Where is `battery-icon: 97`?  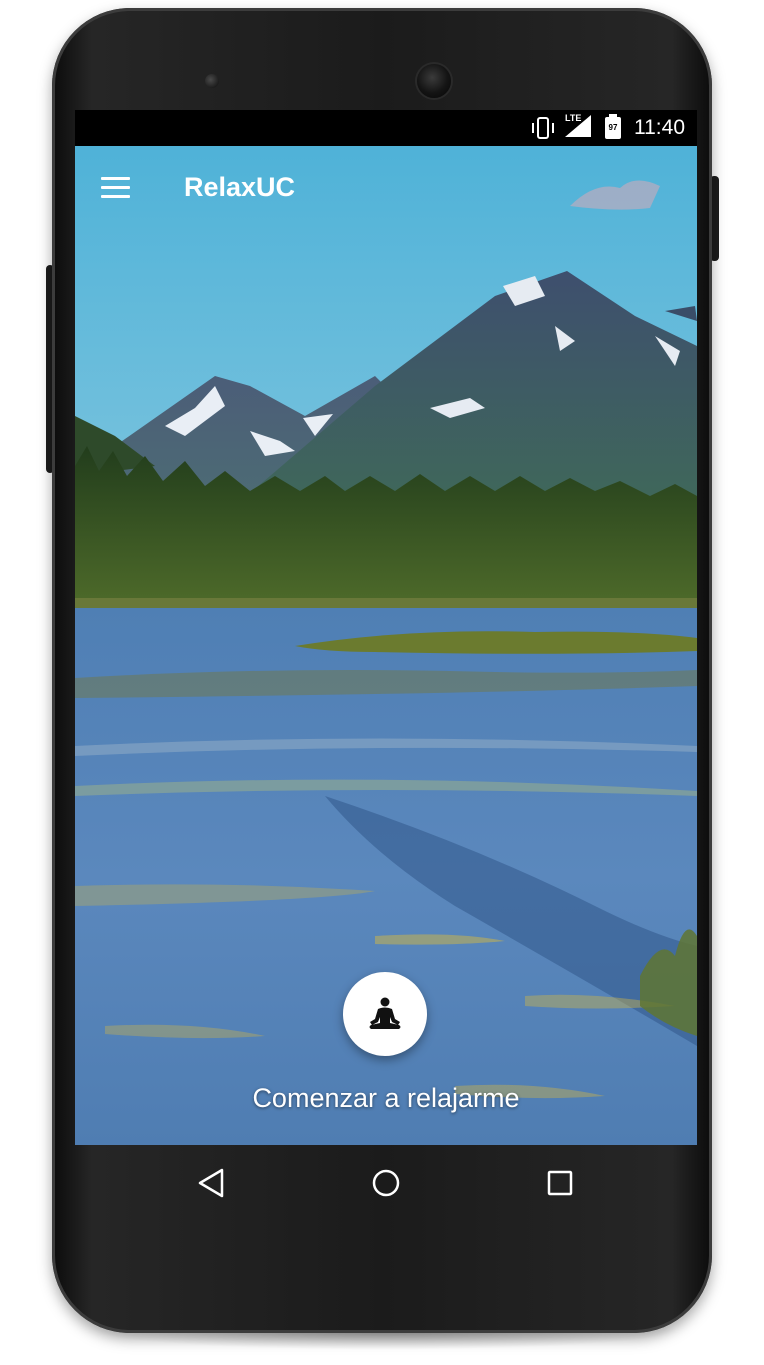 battery-icon: 97 is located at coordinates (613, 127).